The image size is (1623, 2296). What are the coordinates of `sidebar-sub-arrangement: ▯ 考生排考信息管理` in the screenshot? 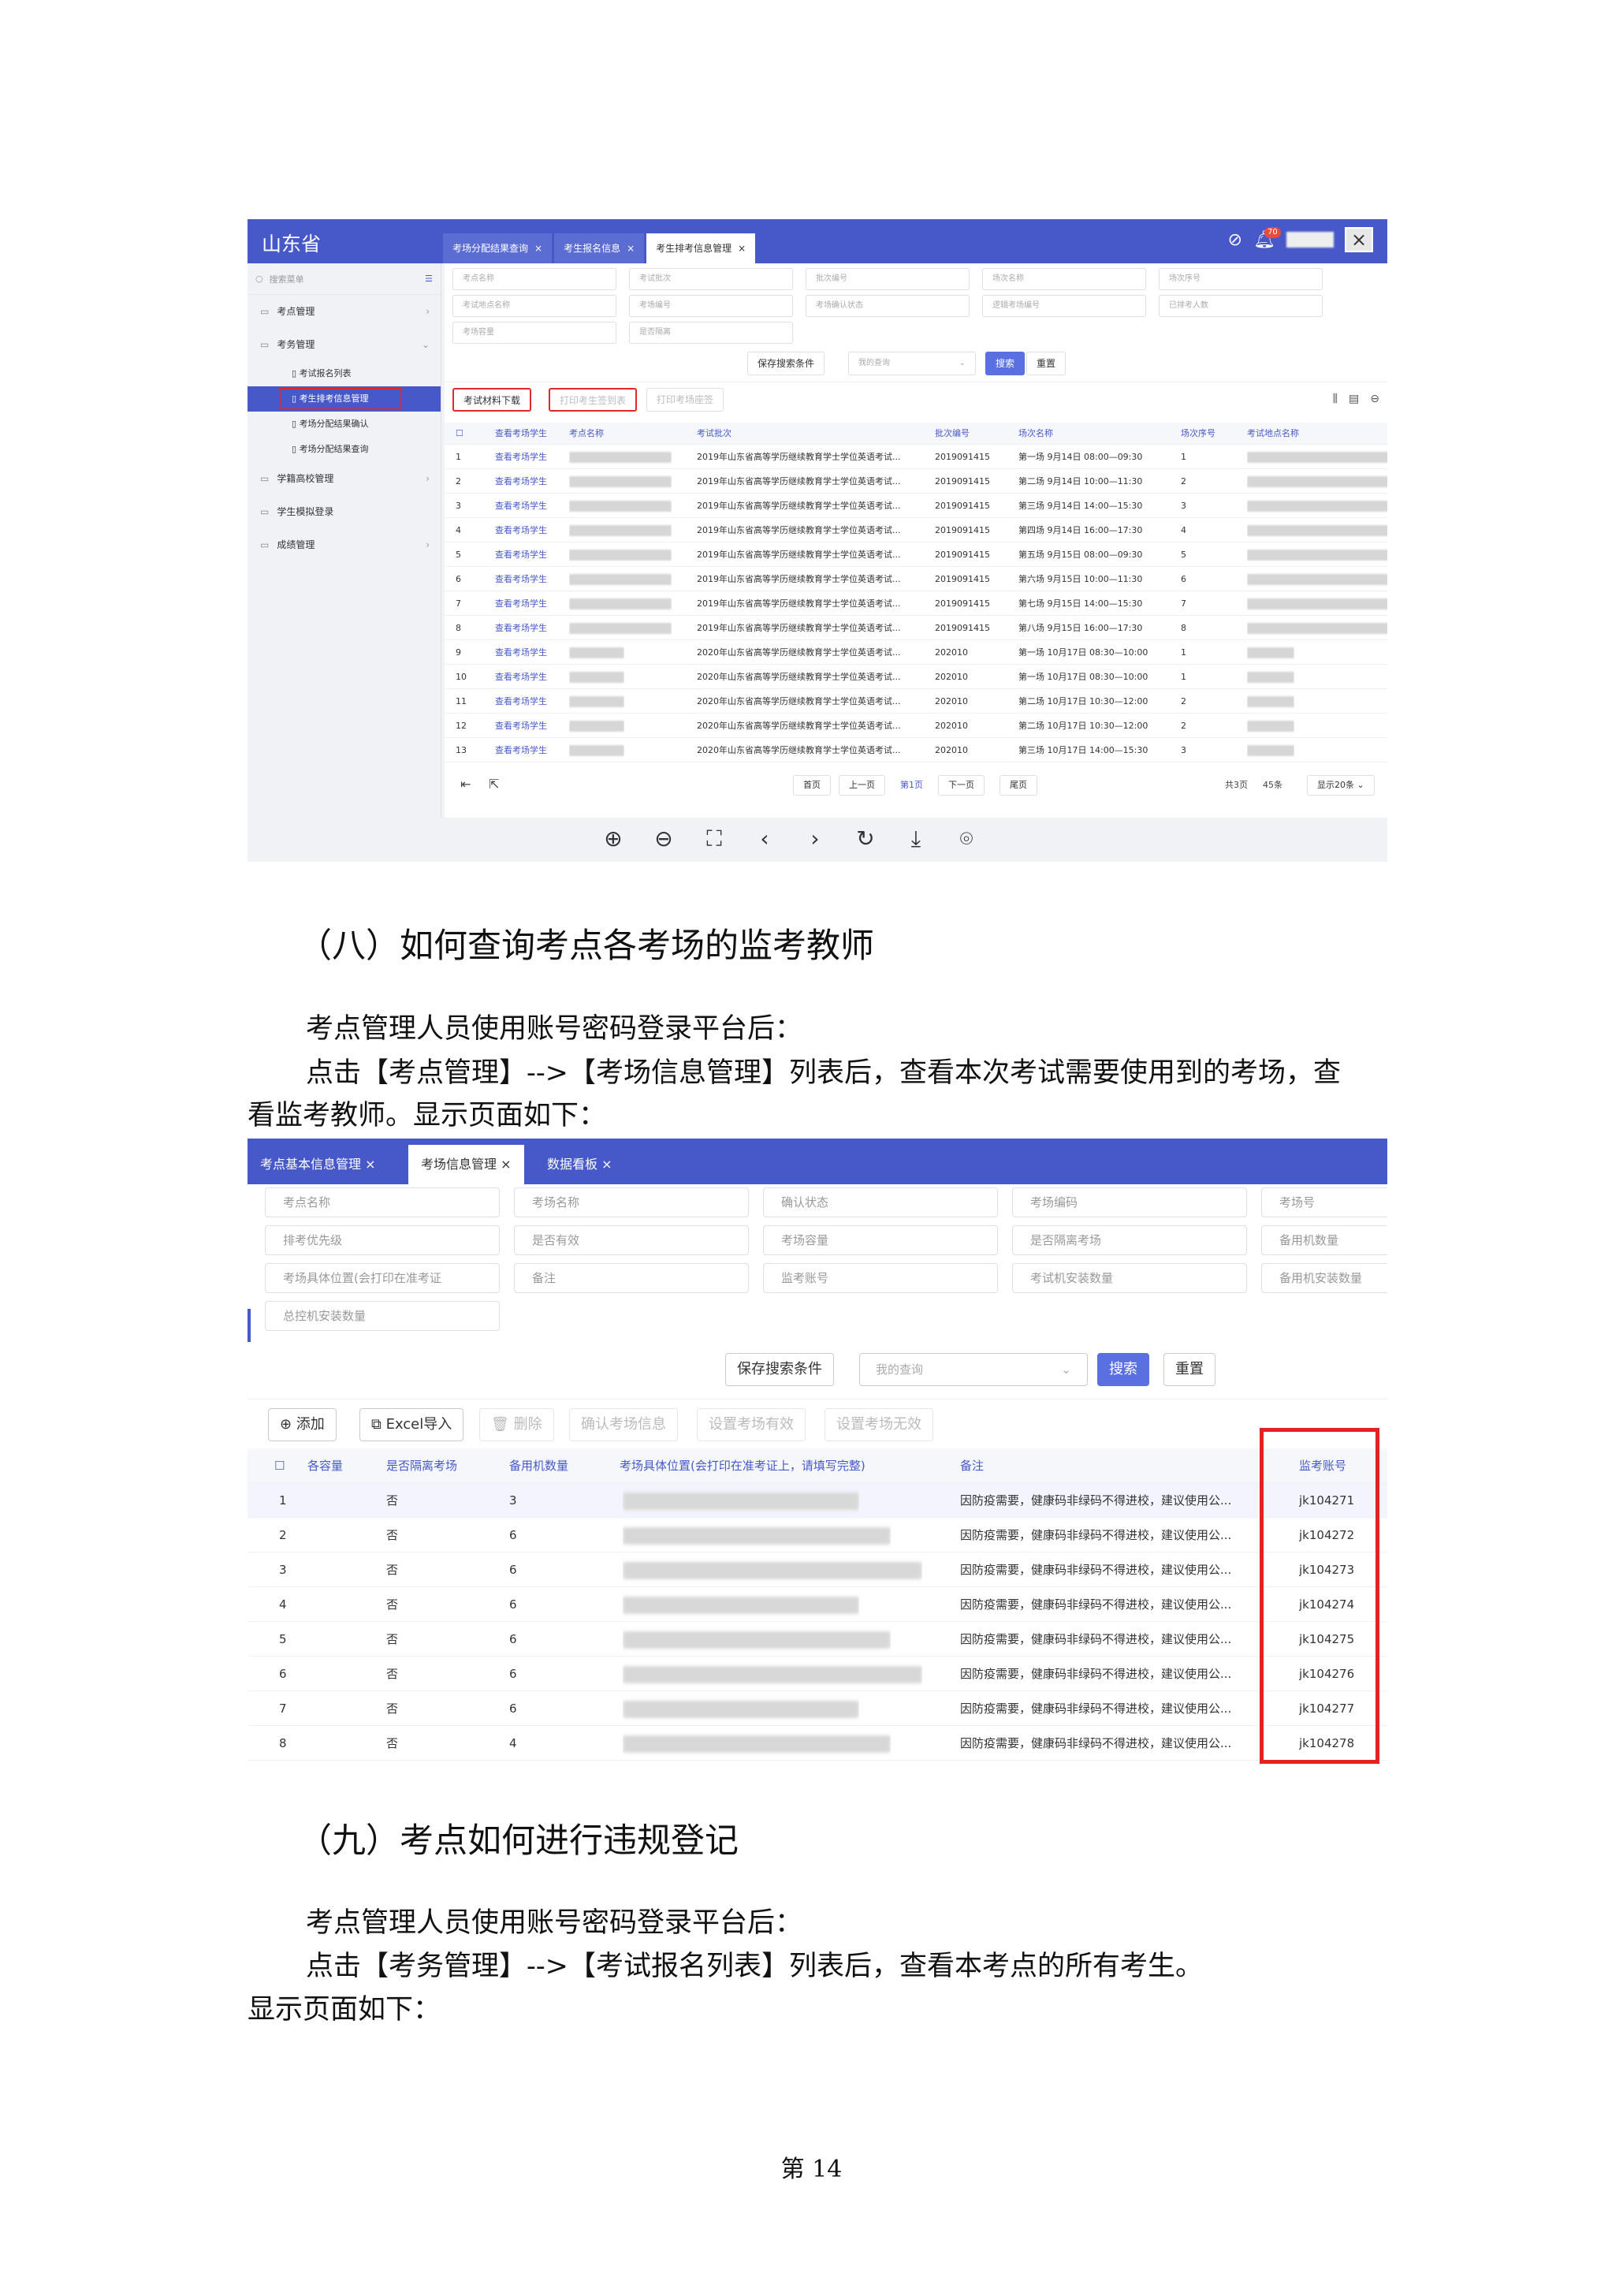 It's located at (344, 399).